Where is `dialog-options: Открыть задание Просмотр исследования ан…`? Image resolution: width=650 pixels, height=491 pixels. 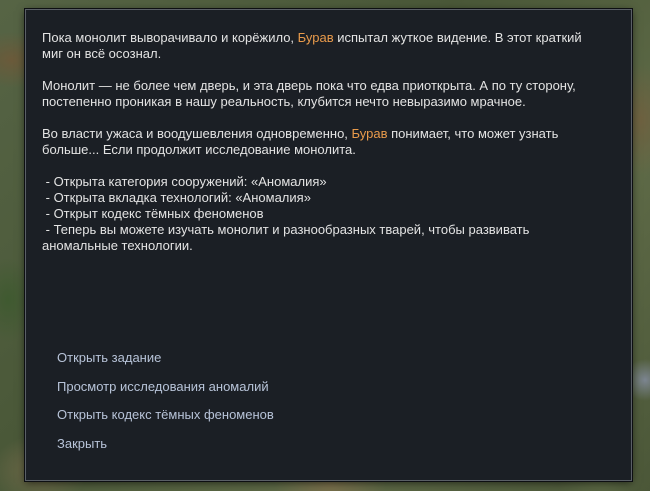 dialog-options: Открыть задание Просмотр исследования ан… is located at coordinates (165, 407).